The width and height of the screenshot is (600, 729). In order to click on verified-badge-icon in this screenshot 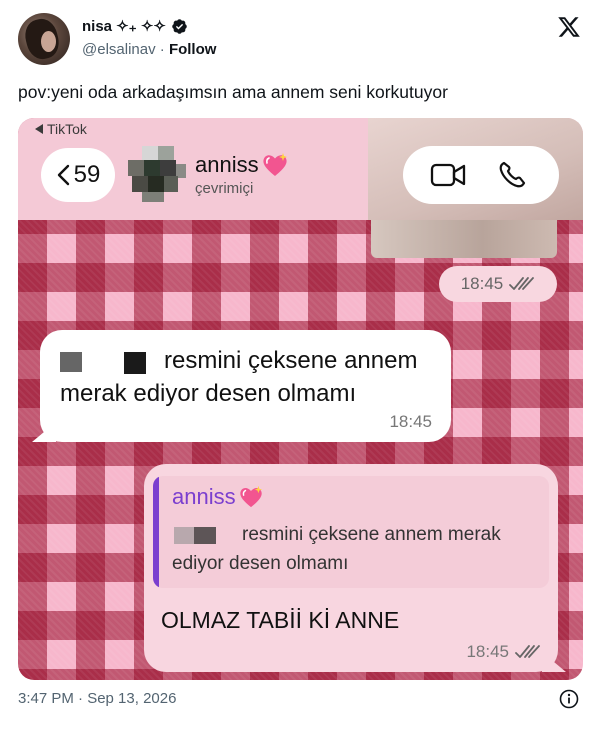, I will do `click(179, 26)`.